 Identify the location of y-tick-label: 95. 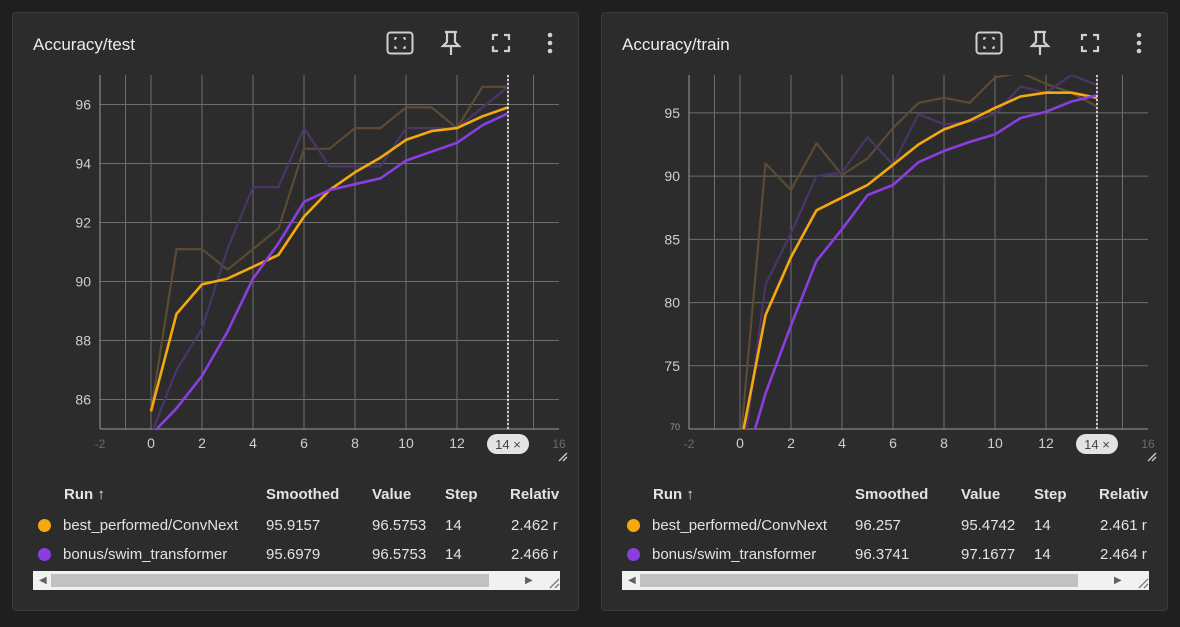
(672, 113).